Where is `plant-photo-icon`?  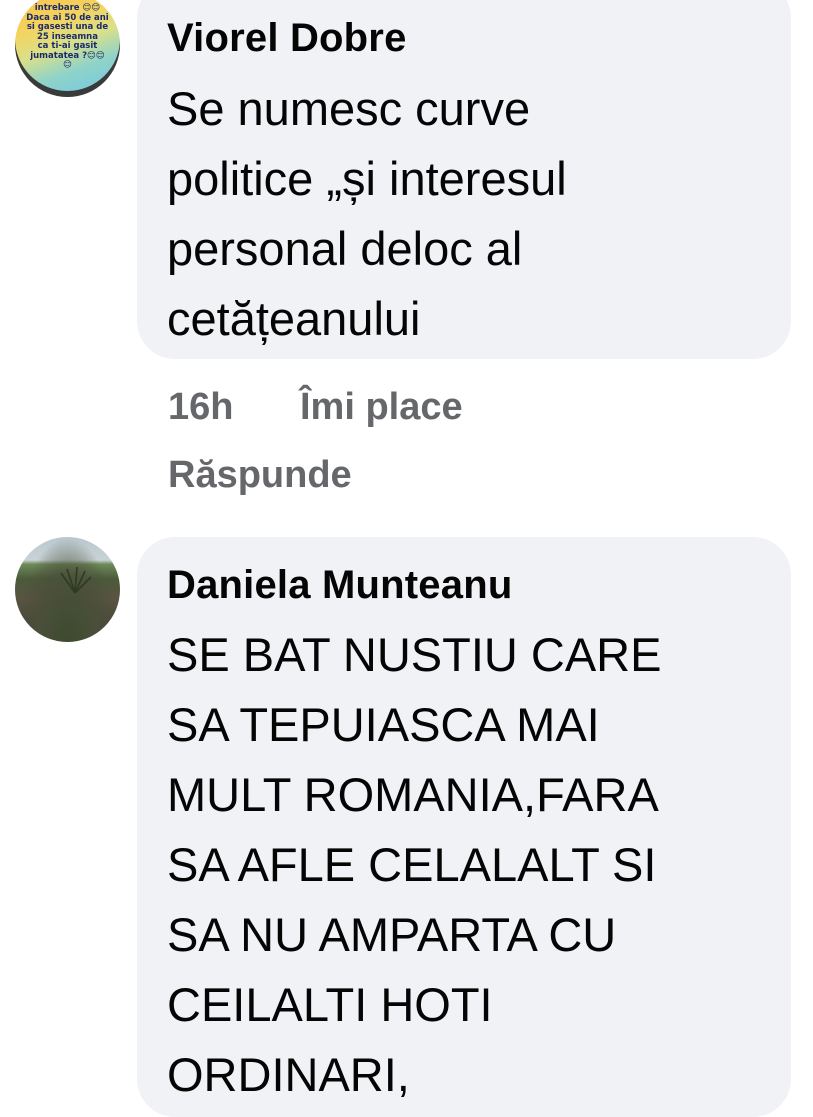
plant-photo-icon is located at coordinates (76, 580).